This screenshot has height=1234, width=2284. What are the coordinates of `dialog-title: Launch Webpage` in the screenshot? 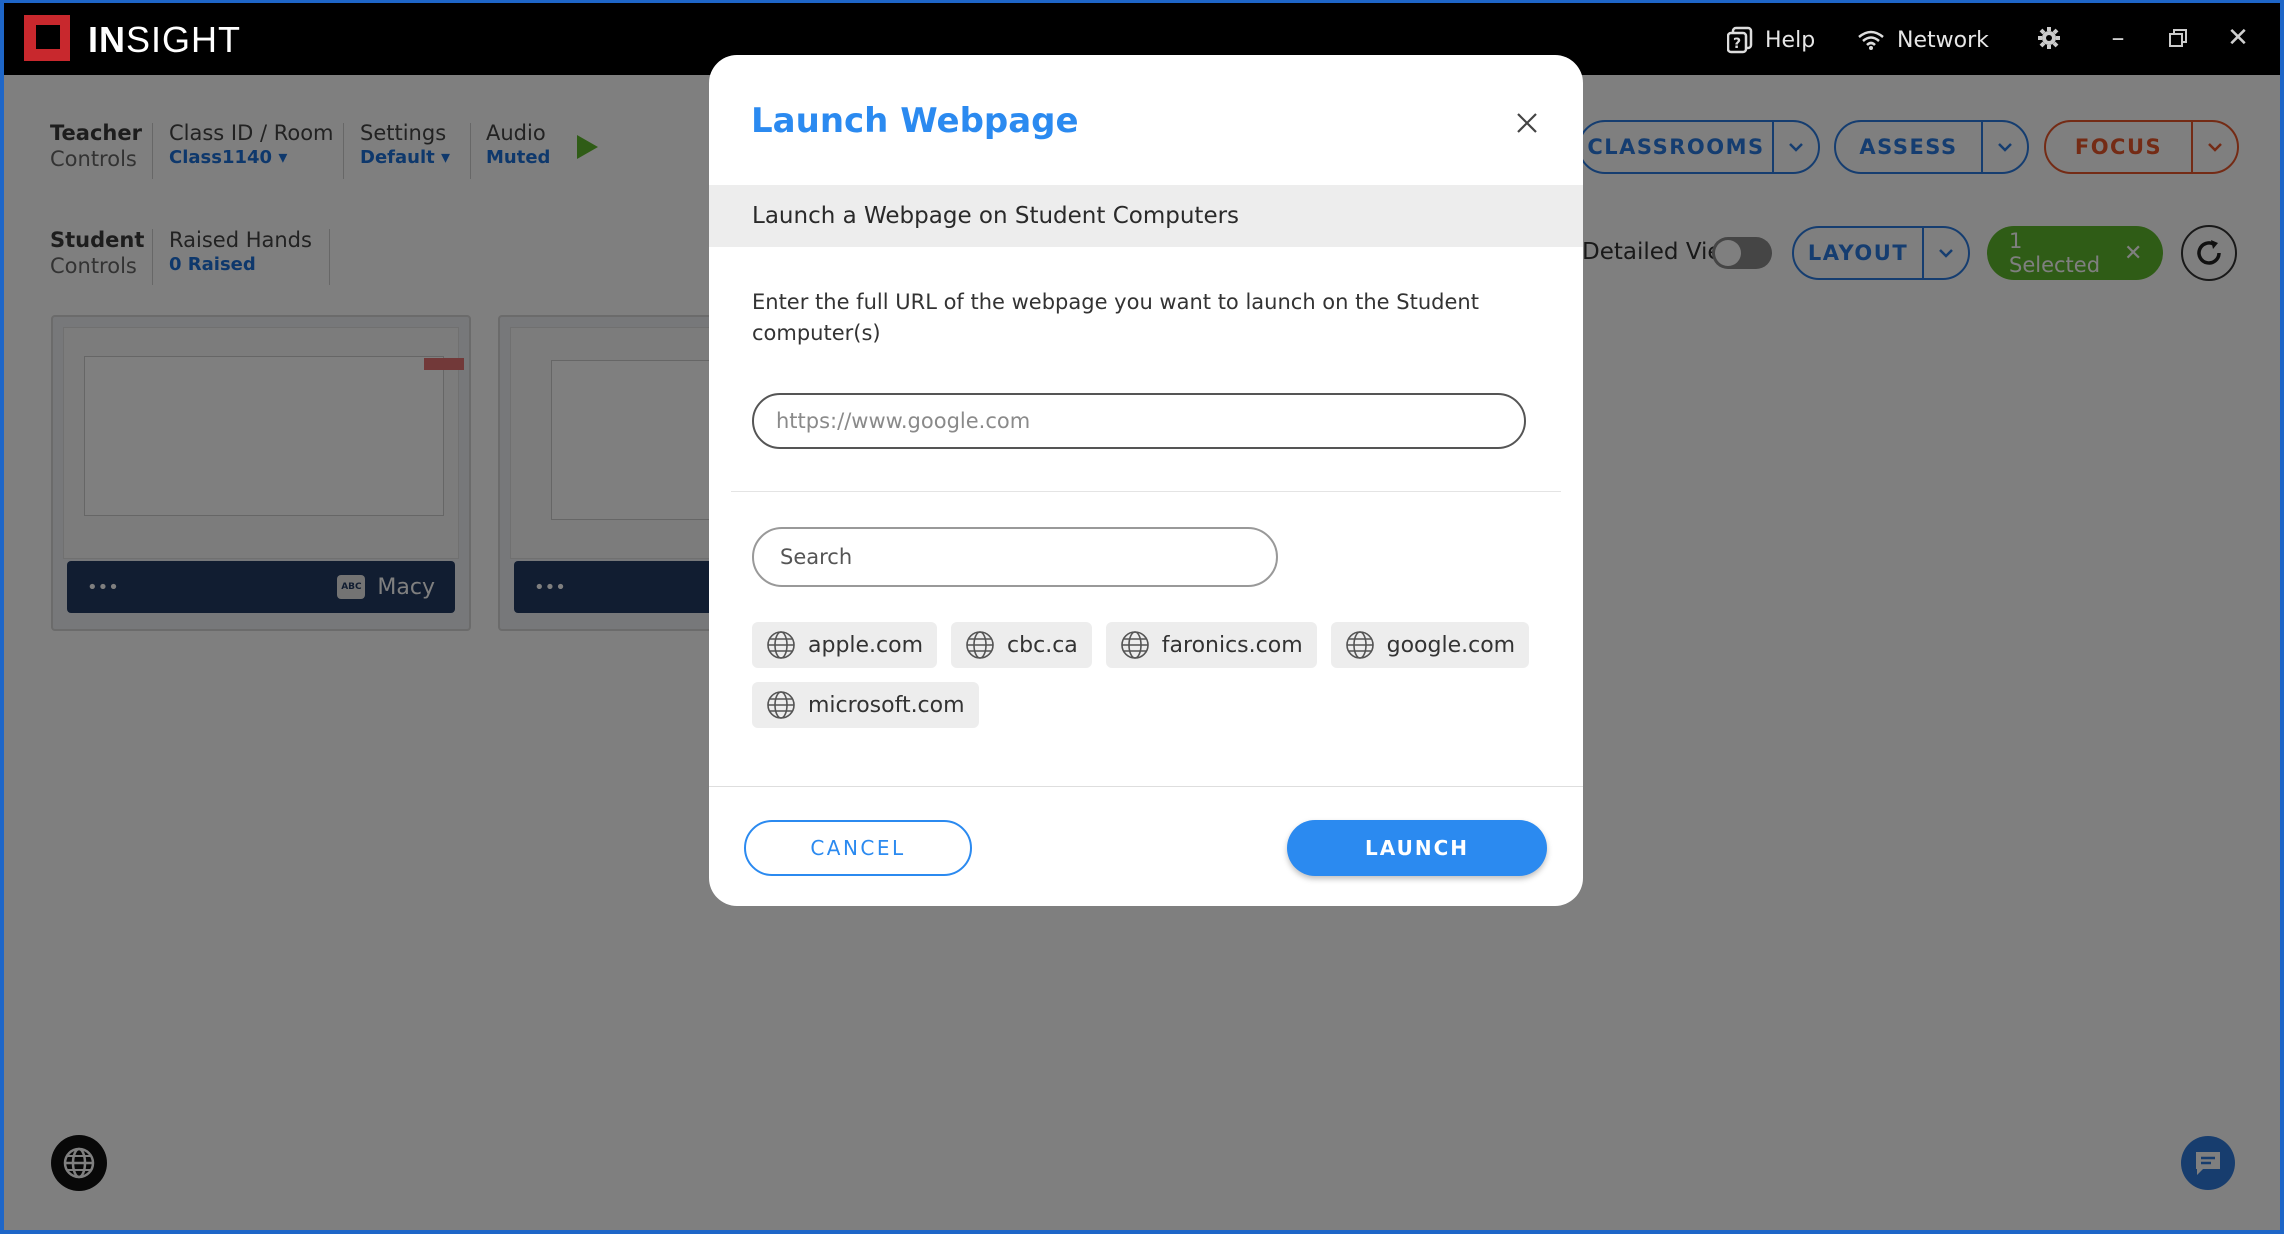 It's located at (915, 121).